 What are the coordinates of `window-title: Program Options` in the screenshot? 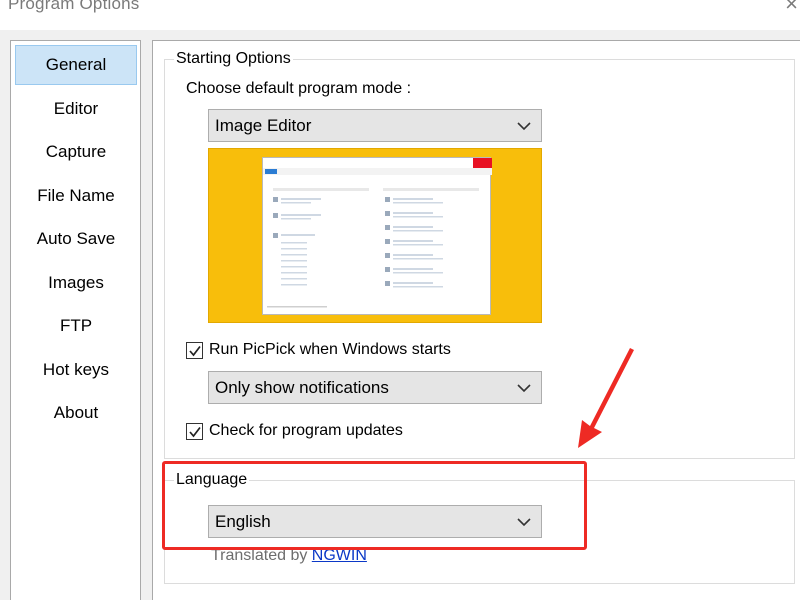 It's located at (74, 6).